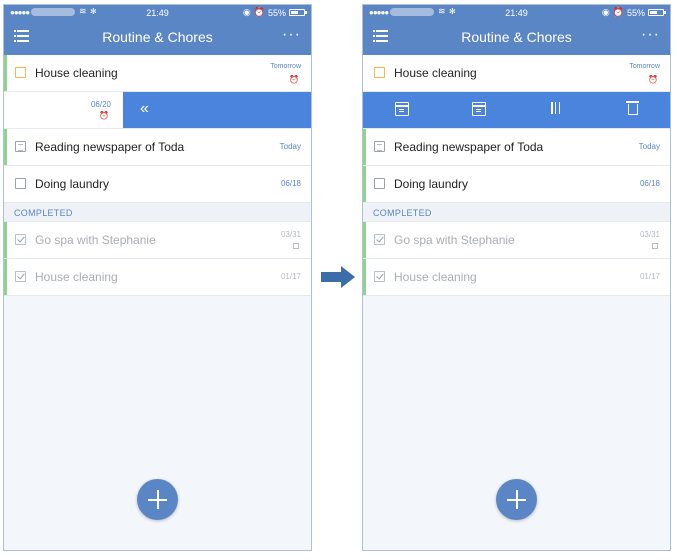  I want to click on task-due-date: 06/20, so click(100, 104).